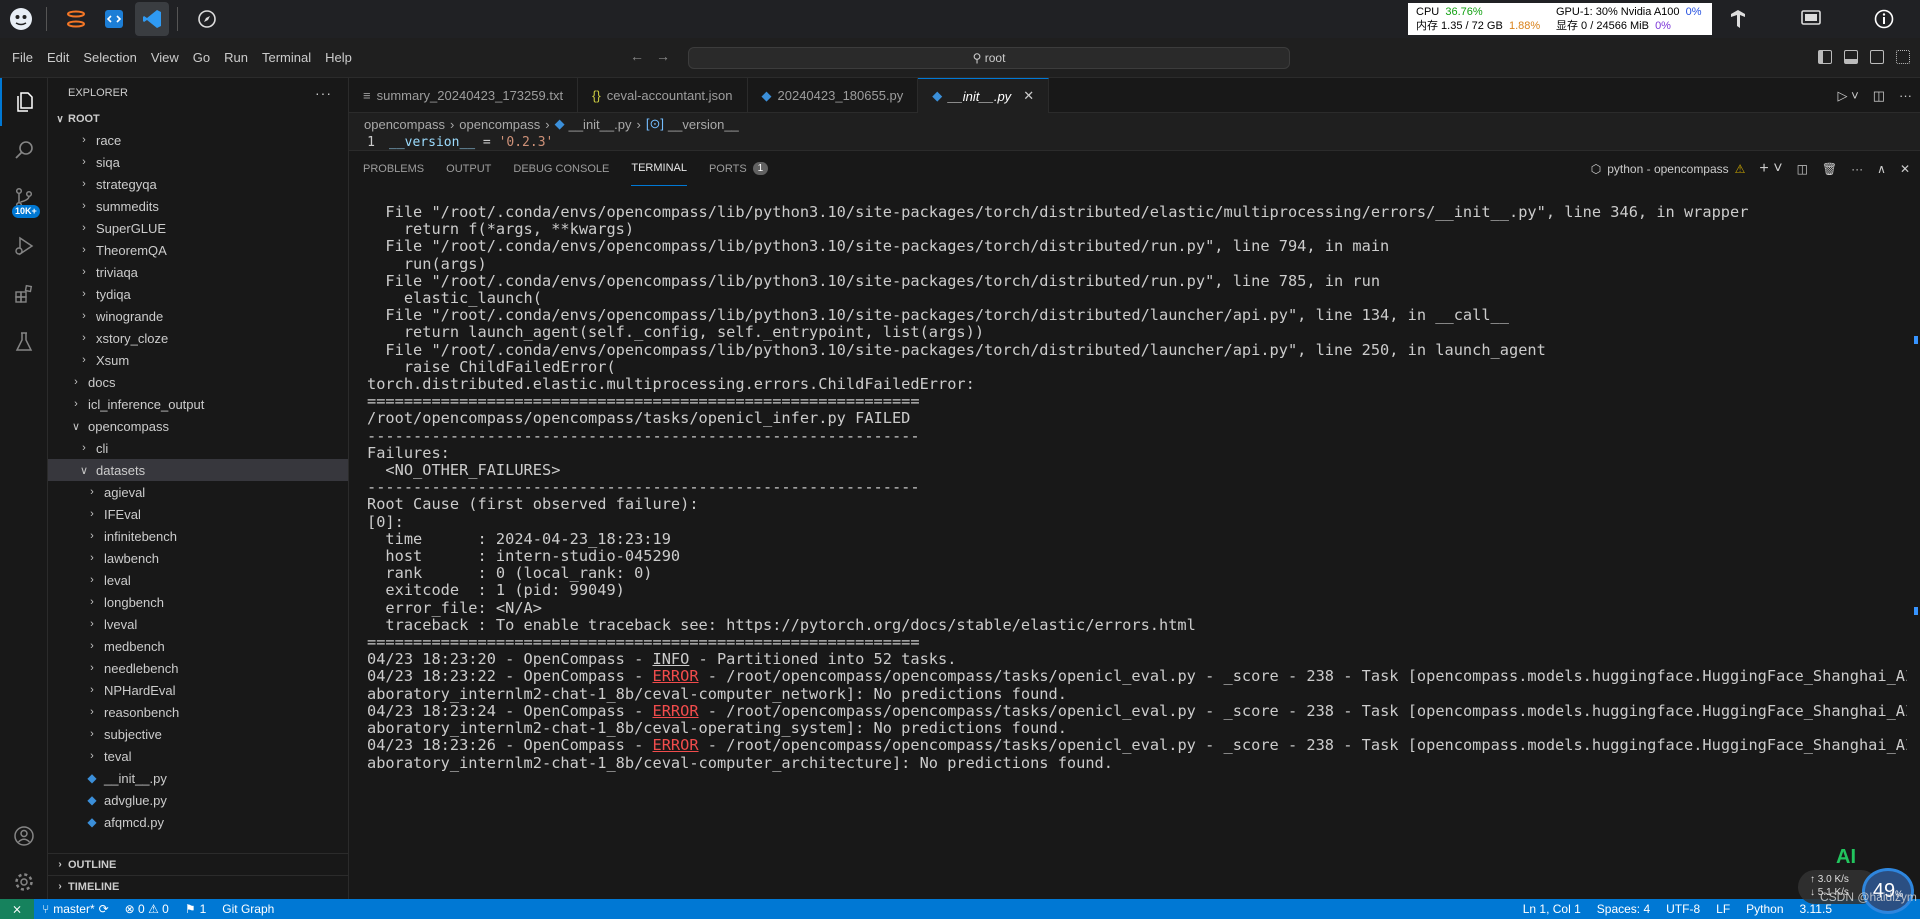 The image size is (1920, 919). I want to click on kill-terminal-icon: 🗑, so click(1829, 169).